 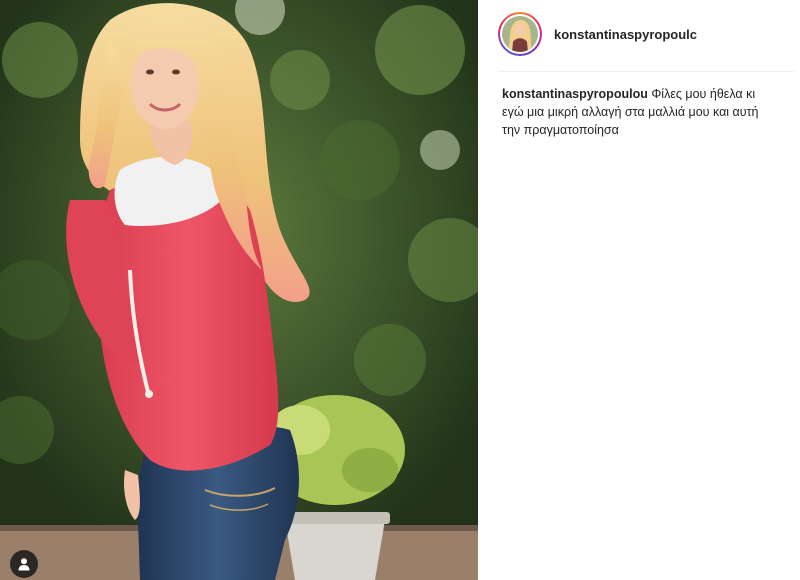 I want to click on user-tag-button, so click(x=24, y=564).